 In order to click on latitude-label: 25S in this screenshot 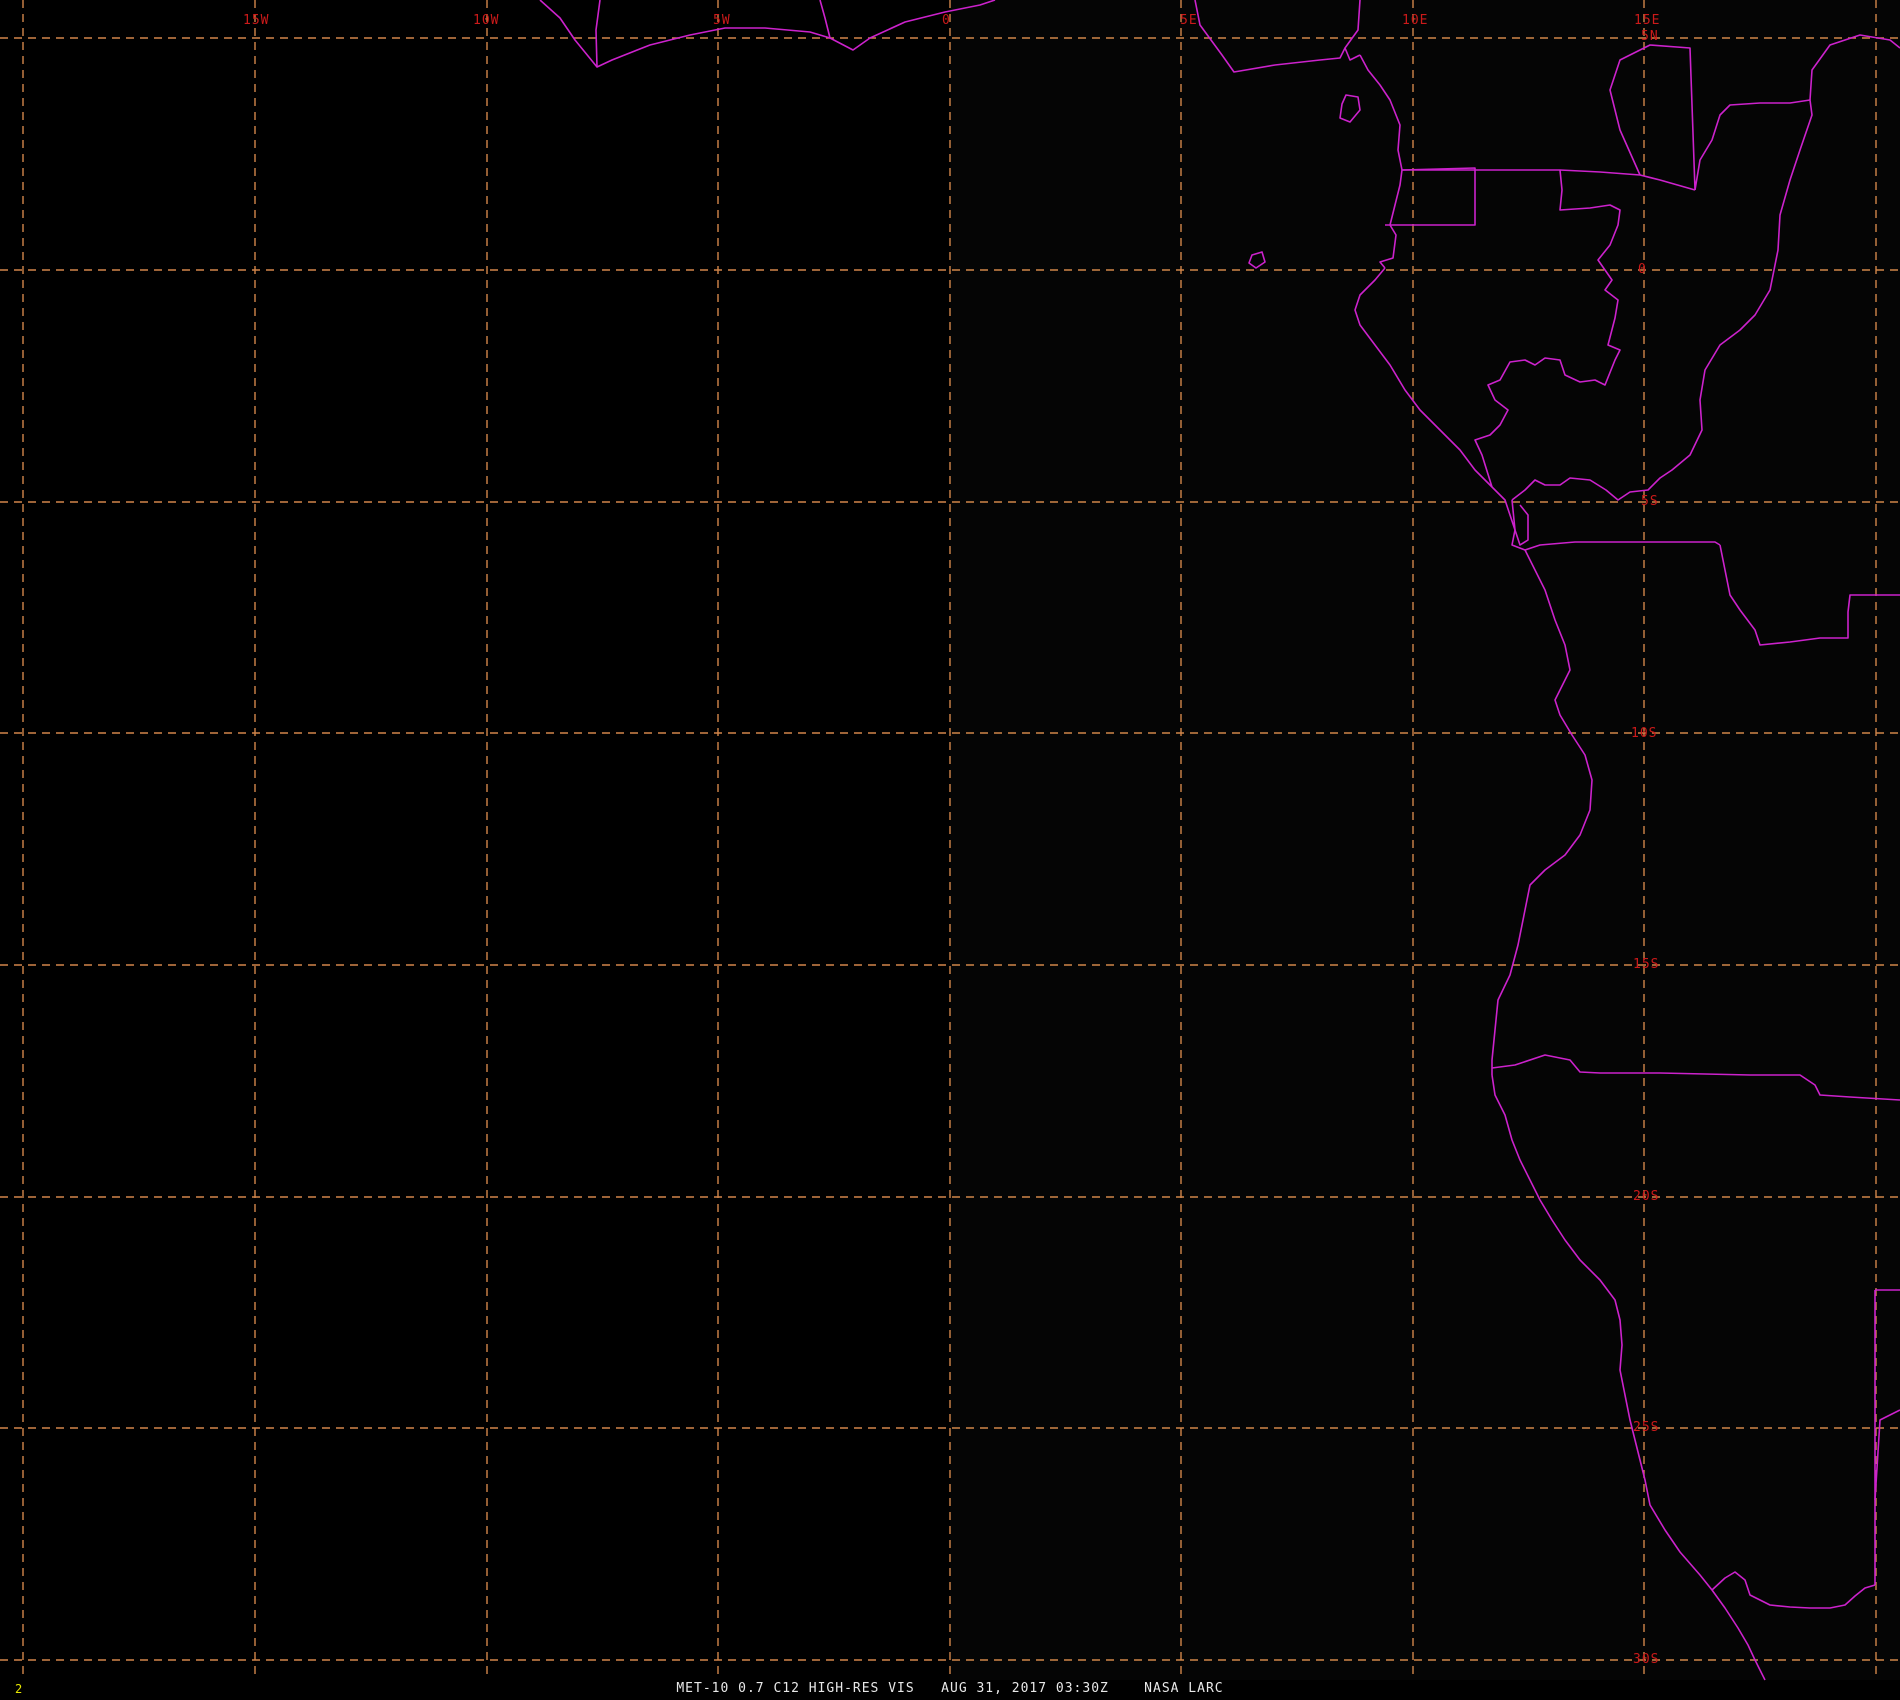, I will do `click(1646, 1427)`.